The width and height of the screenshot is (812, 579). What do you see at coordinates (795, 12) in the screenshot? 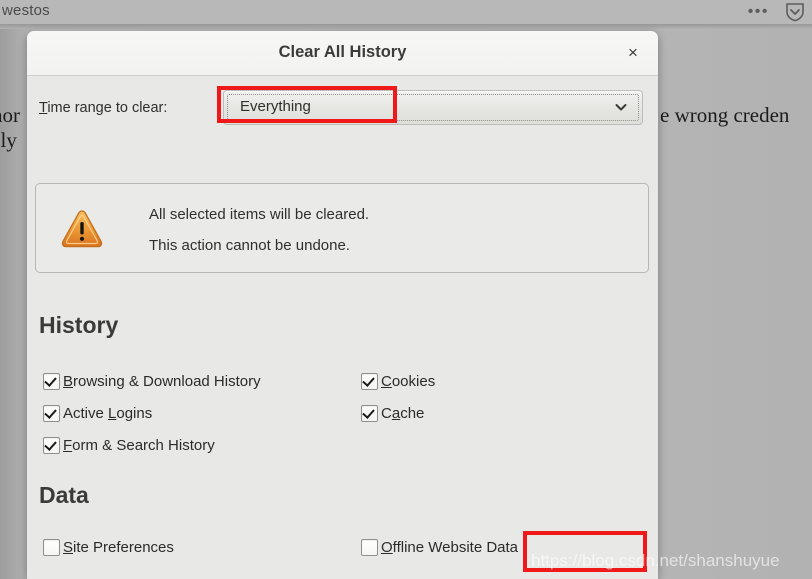
I see `shield-chevron-down-icon` at bounding box center [795, 12].